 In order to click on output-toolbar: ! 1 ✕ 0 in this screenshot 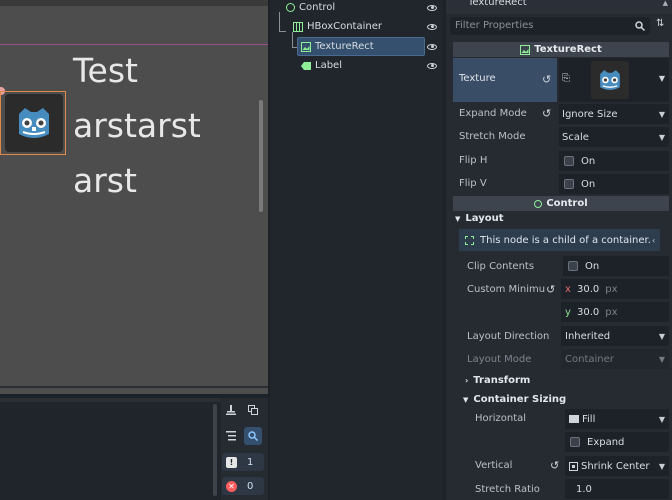, I will do `click(244, 449)`.